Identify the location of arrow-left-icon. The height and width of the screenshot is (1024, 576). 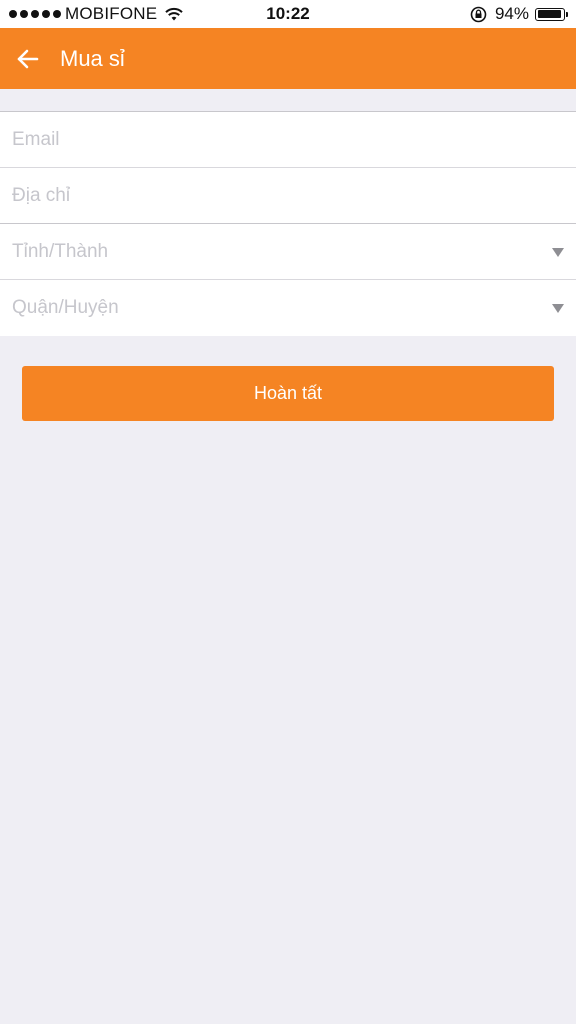
(28, 58).